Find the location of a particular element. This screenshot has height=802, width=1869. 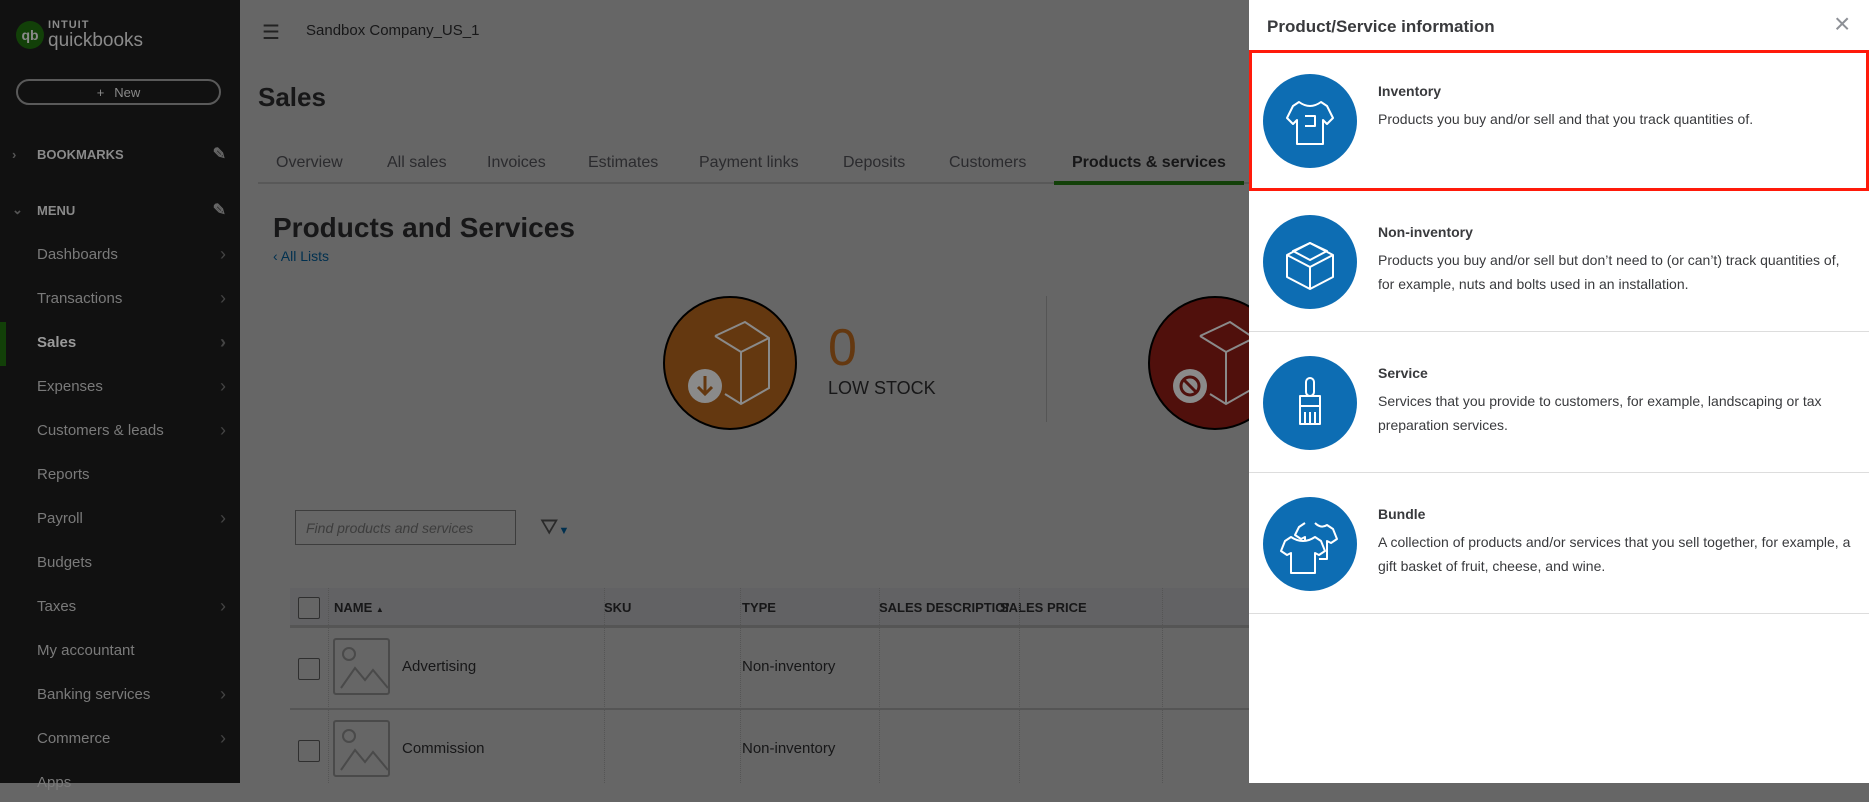

all-lists-link: ‹ All Lists is located at coordinates (301, 256).